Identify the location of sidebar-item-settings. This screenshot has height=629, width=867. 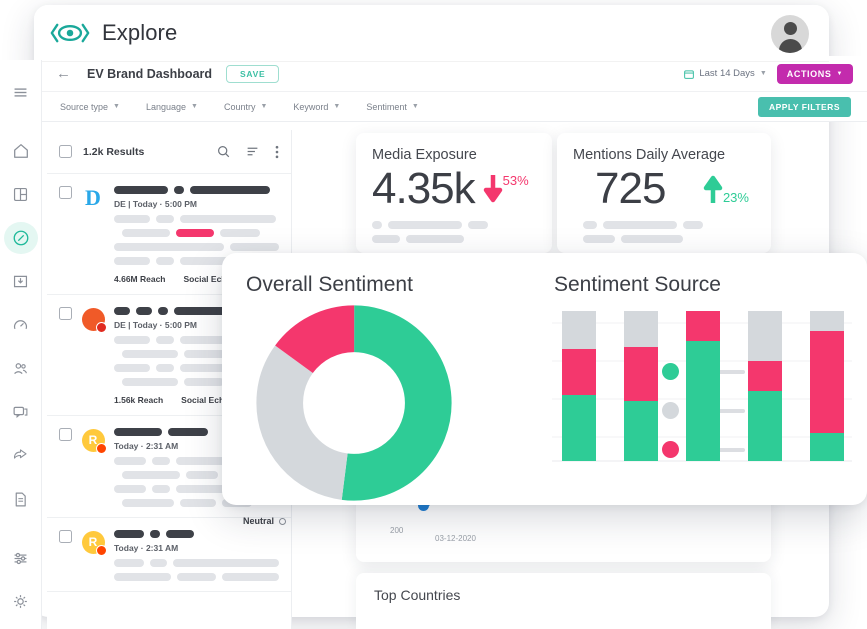
(21, 601).